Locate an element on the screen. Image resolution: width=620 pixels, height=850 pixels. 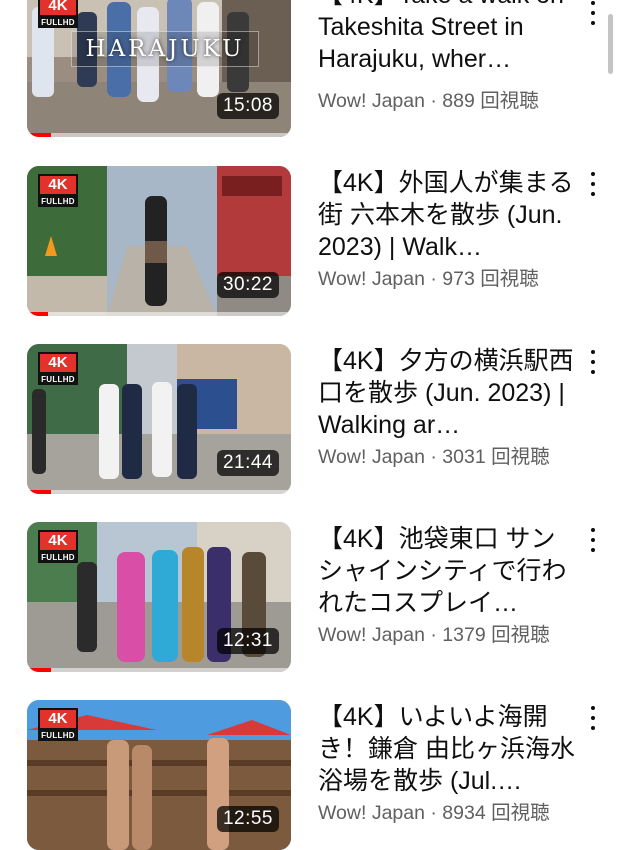
video-thumbnail: 4K FULLHD 12:55 is located at coordinates (159, 775).